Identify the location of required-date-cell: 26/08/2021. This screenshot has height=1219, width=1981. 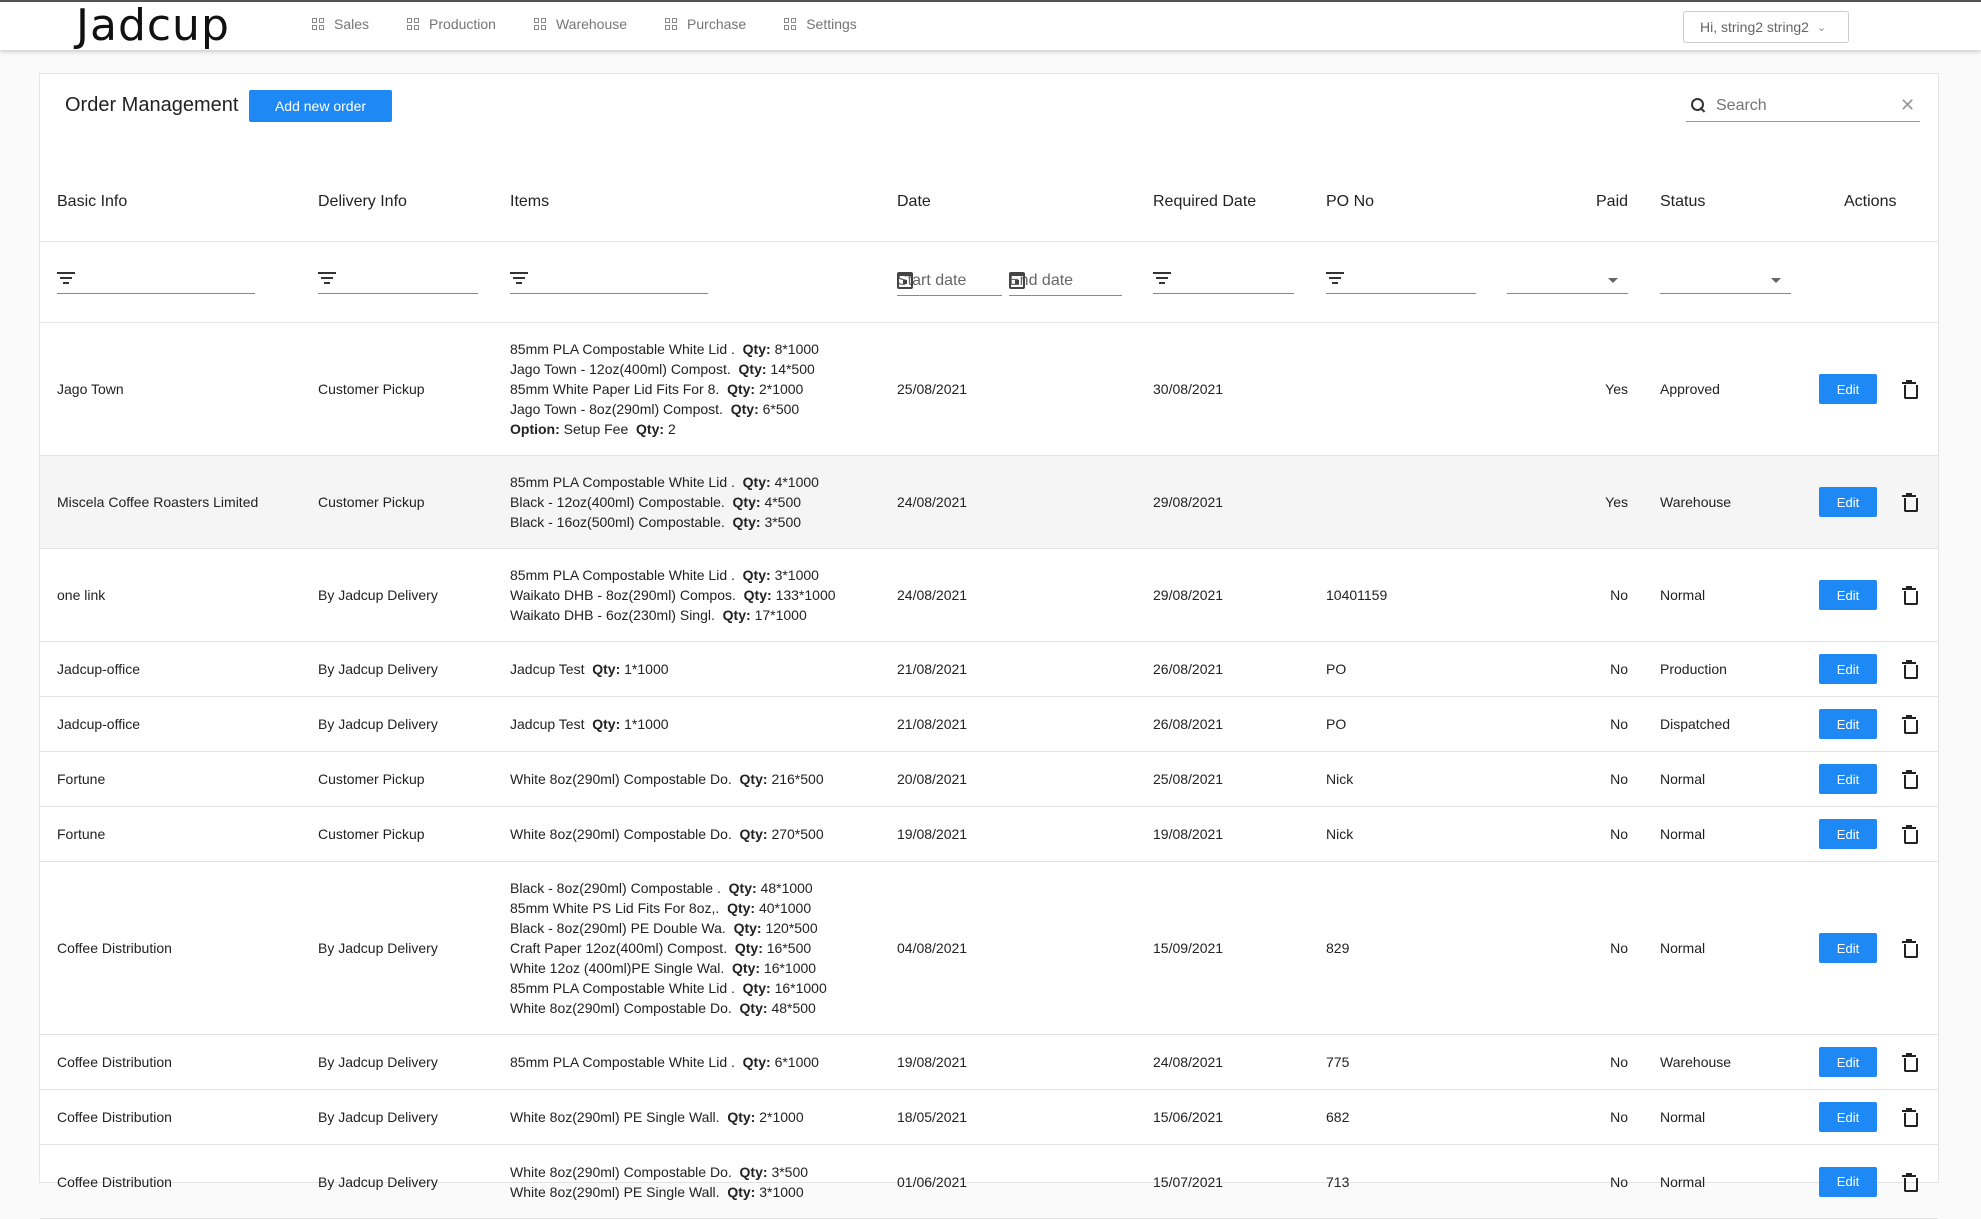
(1188, 669).